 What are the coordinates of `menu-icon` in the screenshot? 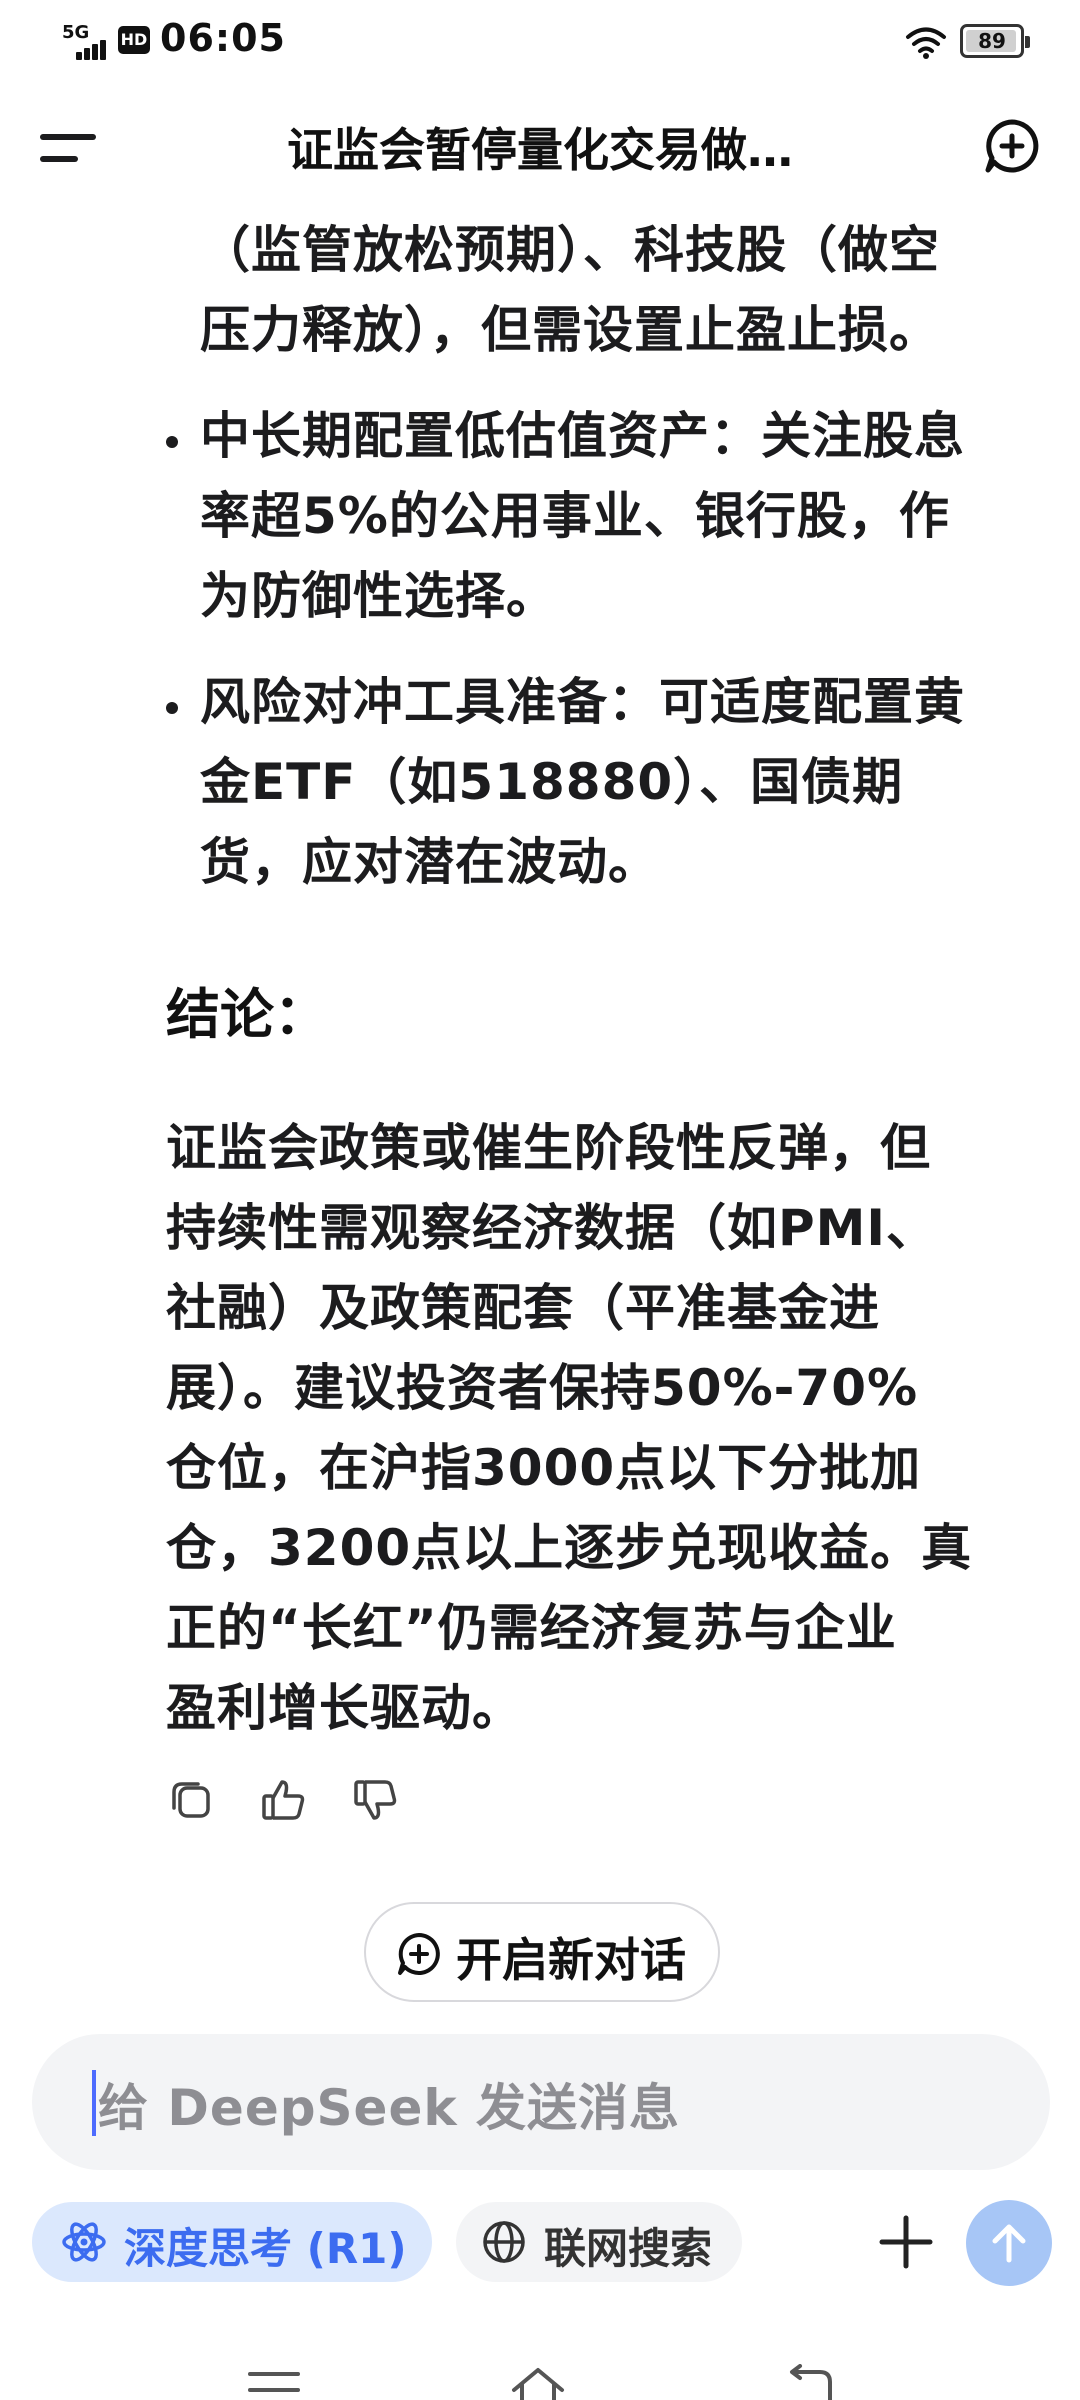 It's located at (70, 148).